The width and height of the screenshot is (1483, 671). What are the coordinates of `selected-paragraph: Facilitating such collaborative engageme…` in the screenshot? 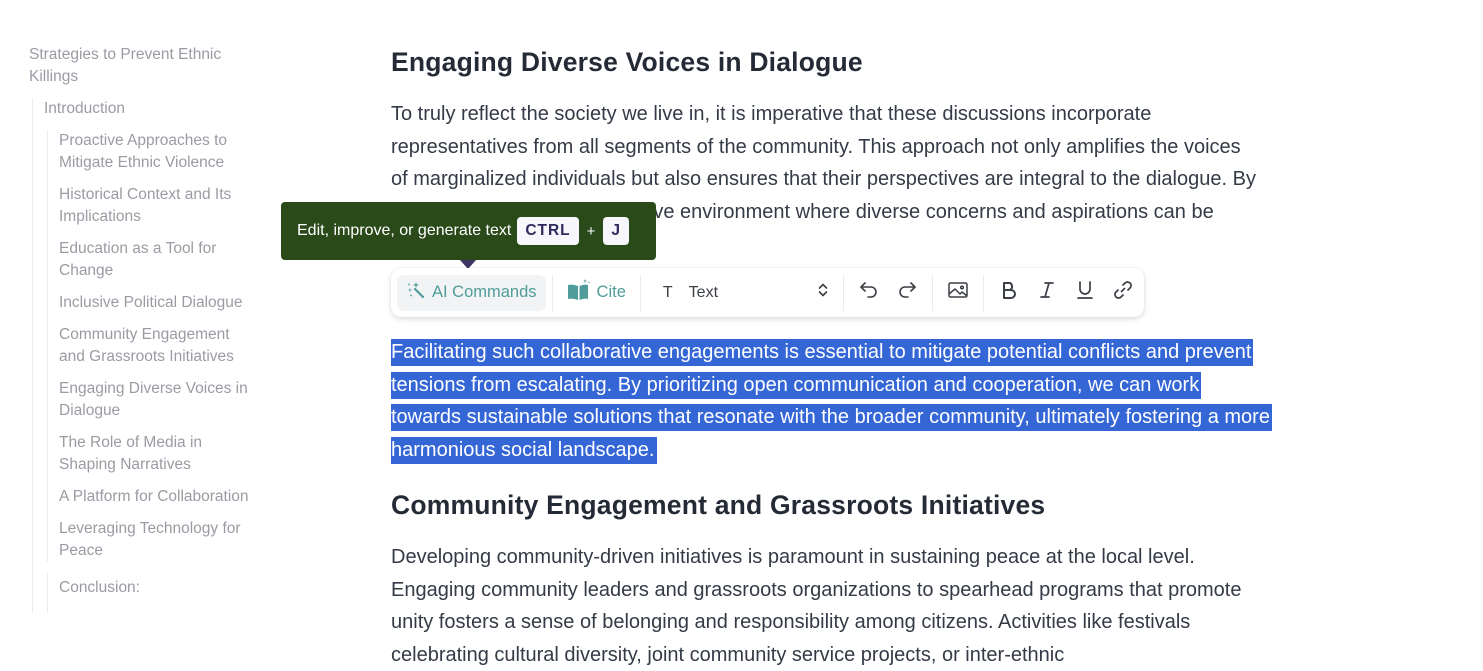 It's located at (831, 401).